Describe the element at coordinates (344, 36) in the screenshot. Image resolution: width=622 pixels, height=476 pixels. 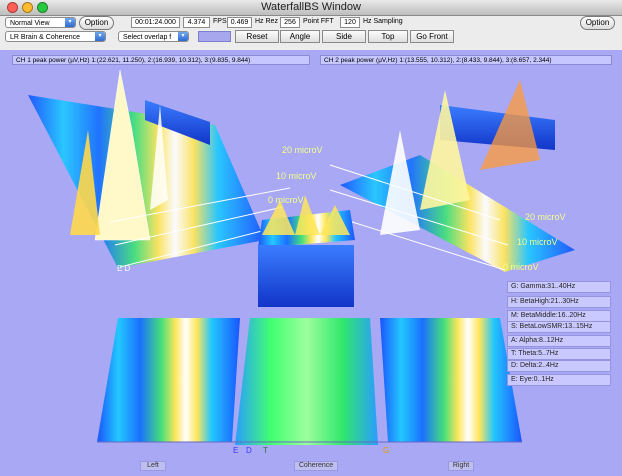
I see `side-button: Side` at that location.